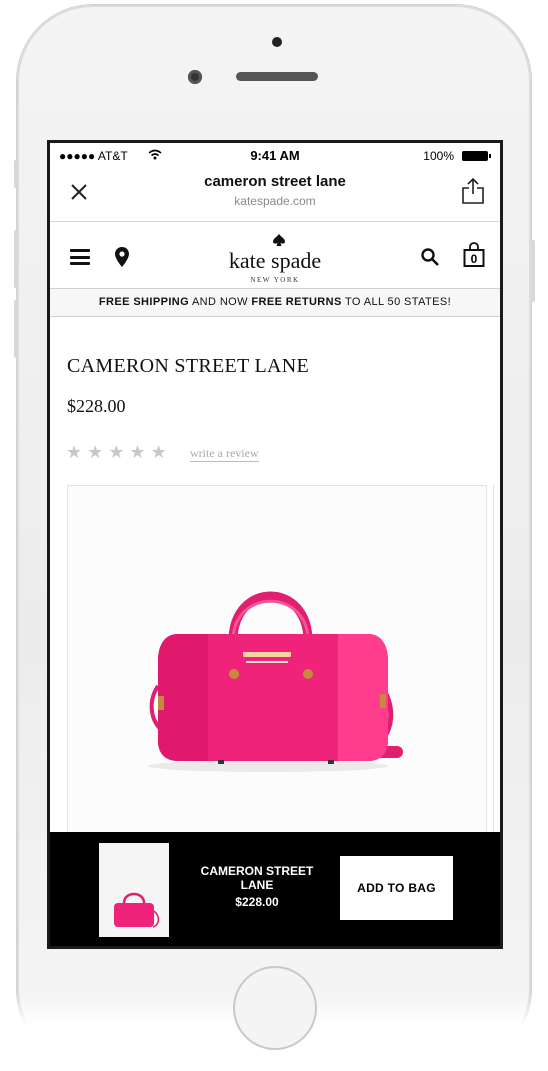 This screenshot has width=548, height=1071. What do you see at coordinates (16, 329) in the screenshot?
I see `volume-down-button` at bounding box center [16, 329].